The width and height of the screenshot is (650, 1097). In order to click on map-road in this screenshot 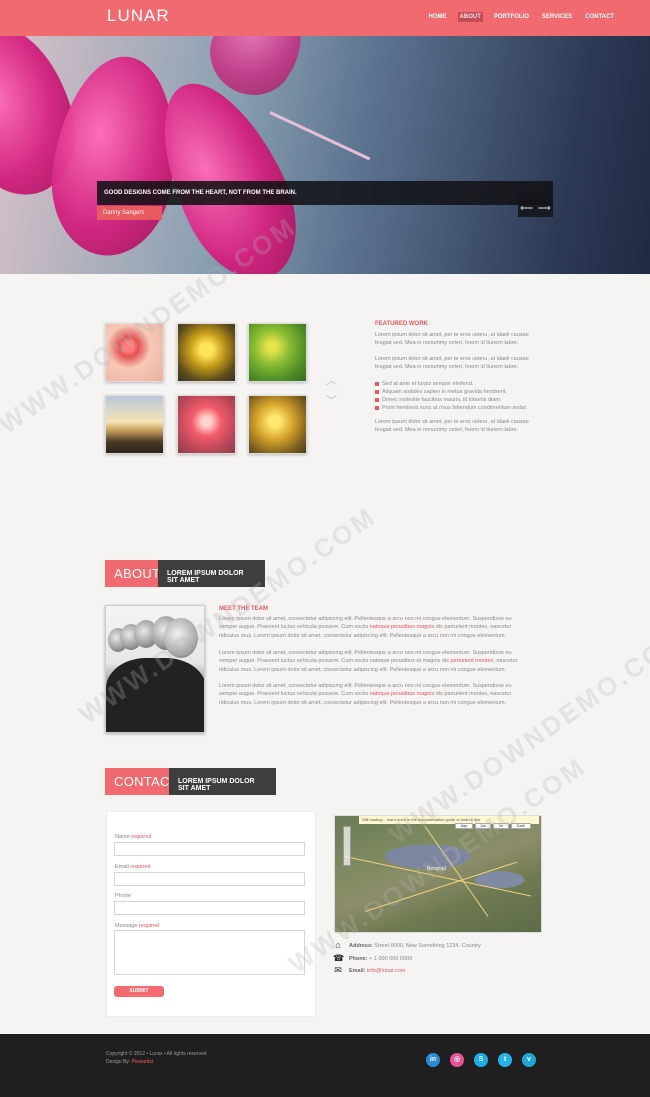, I will do `click(437, 876)`.